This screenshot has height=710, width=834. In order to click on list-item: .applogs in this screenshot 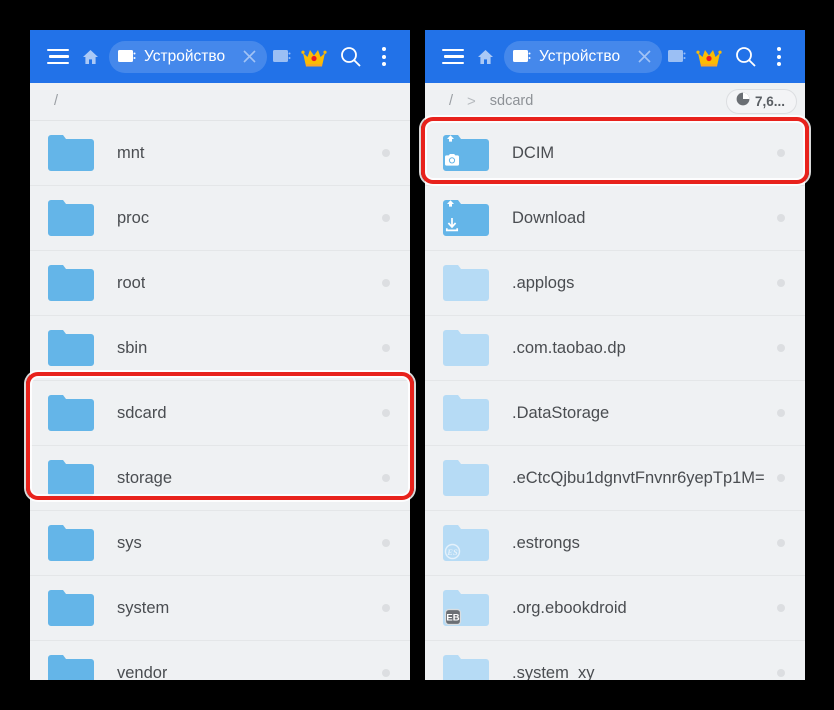, I will do `click(615, 283)`.